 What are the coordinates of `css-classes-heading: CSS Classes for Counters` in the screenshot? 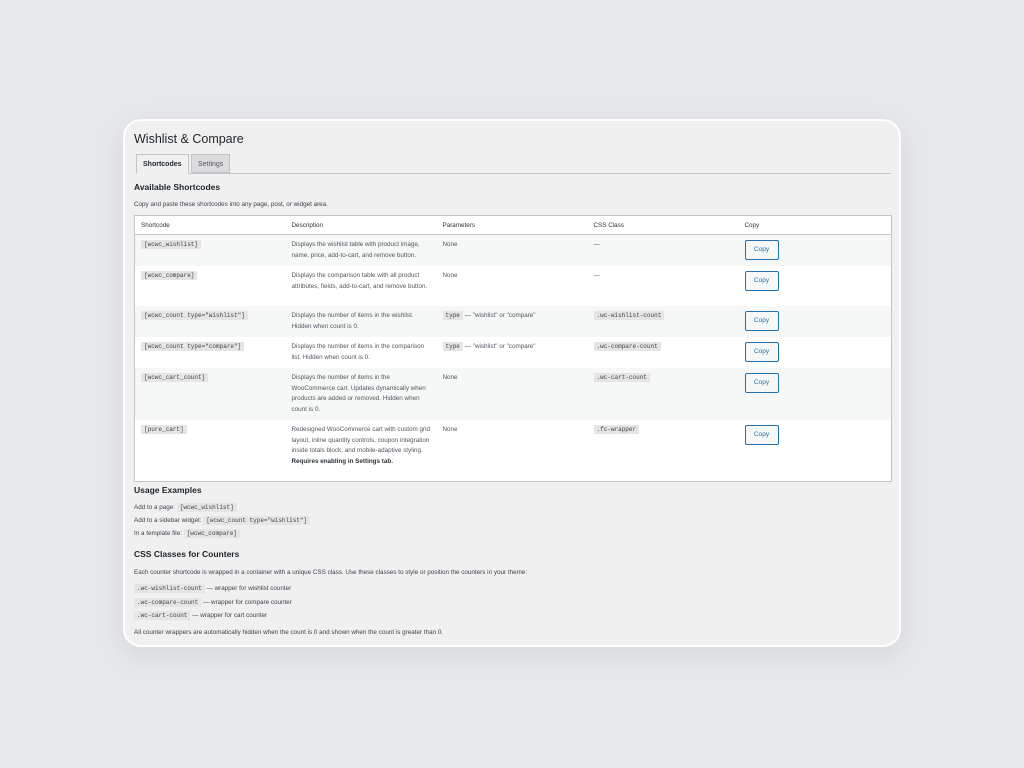 It's located at (187, 554).